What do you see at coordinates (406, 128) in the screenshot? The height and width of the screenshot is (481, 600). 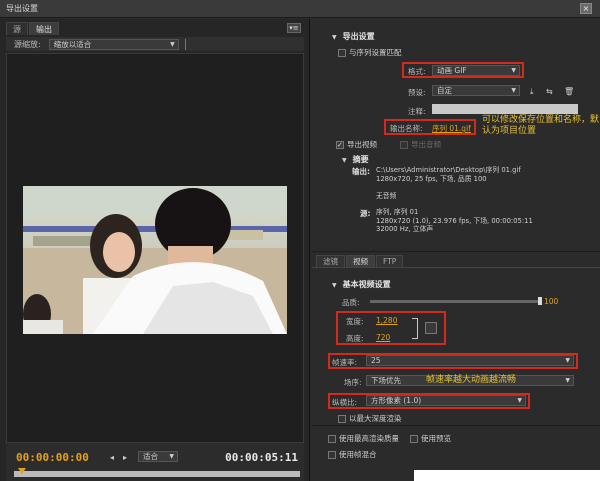 I see `output-name-label: 输出名称:` at bounding box center [406, 128].